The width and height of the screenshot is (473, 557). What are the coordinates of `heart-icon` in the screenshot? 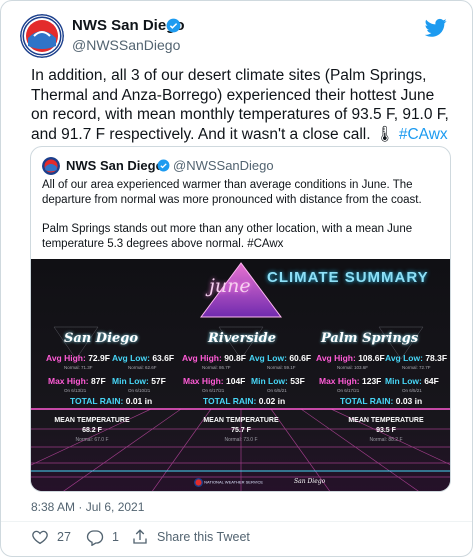 It's located at (40, 537).